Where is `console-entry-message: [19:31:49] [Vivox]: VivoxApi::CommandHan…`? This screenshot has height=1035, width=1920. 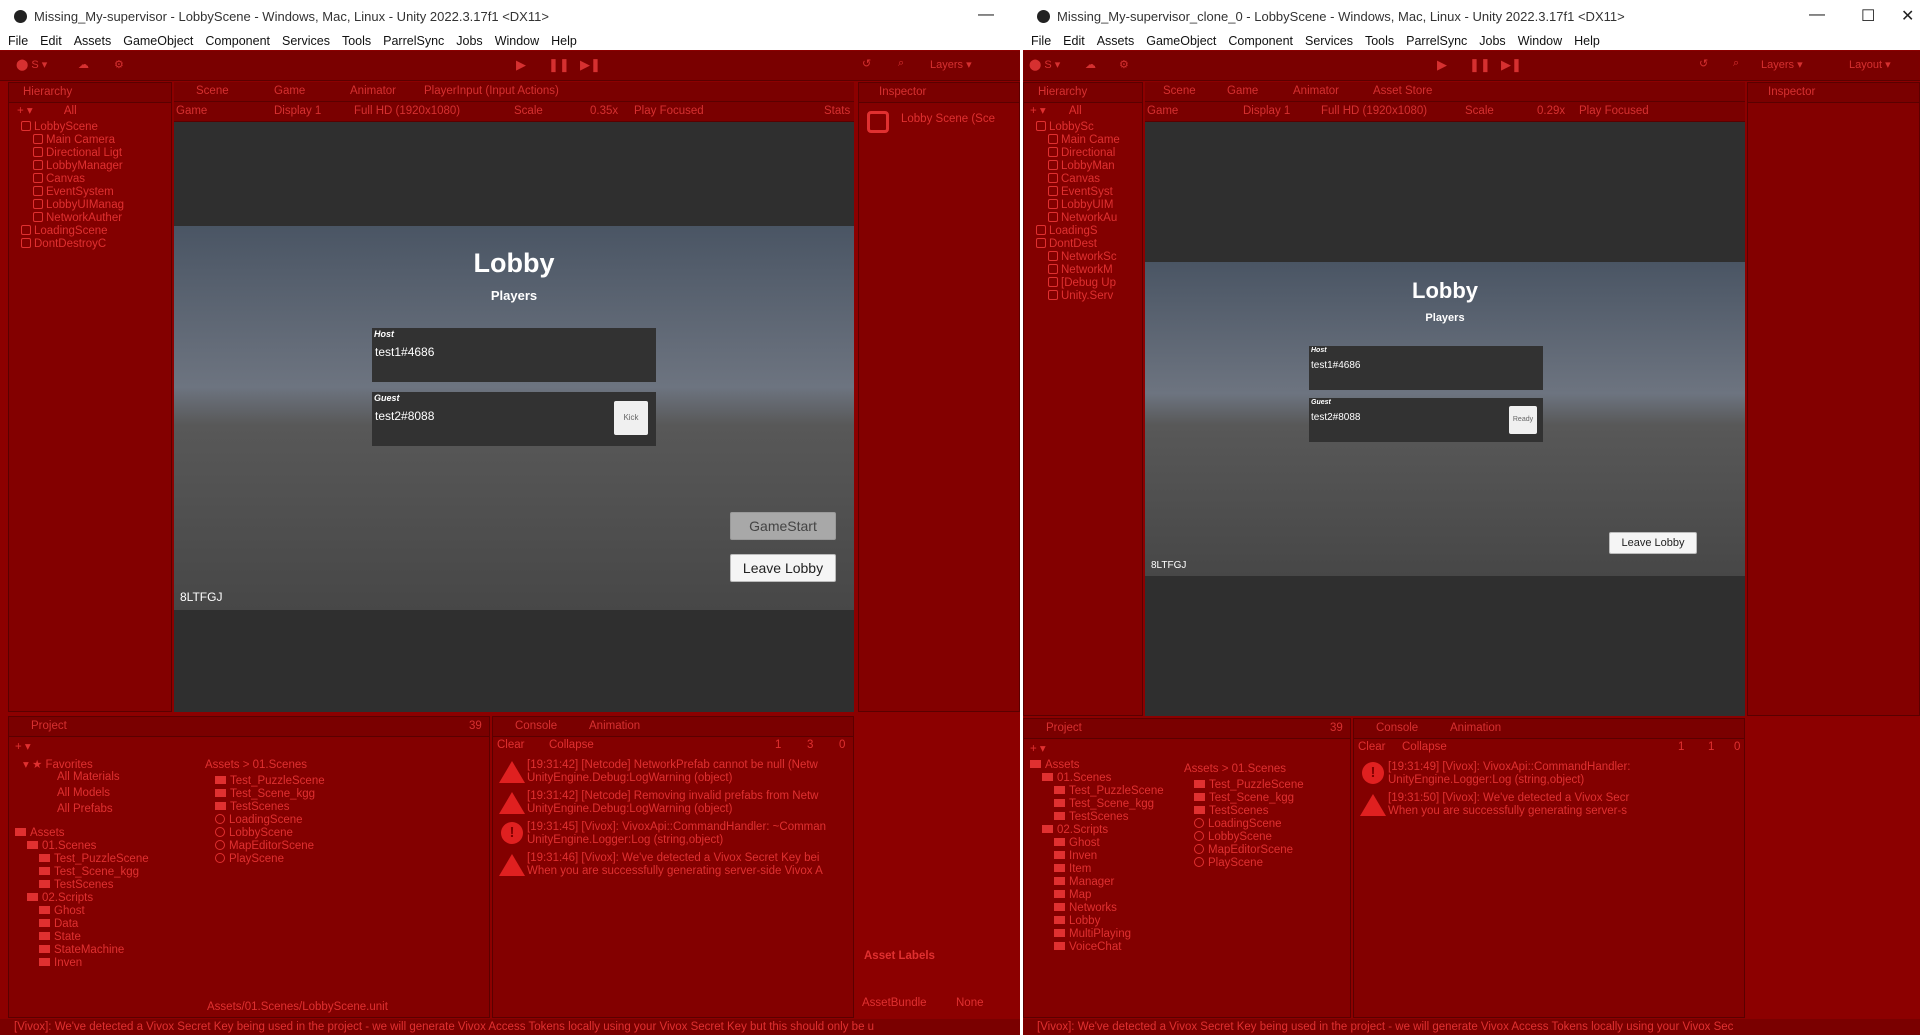
console-entry-message: [19:31:49] [Vivox]: VivoxApi::CommandHan… is located at coordinates (1509, 767).